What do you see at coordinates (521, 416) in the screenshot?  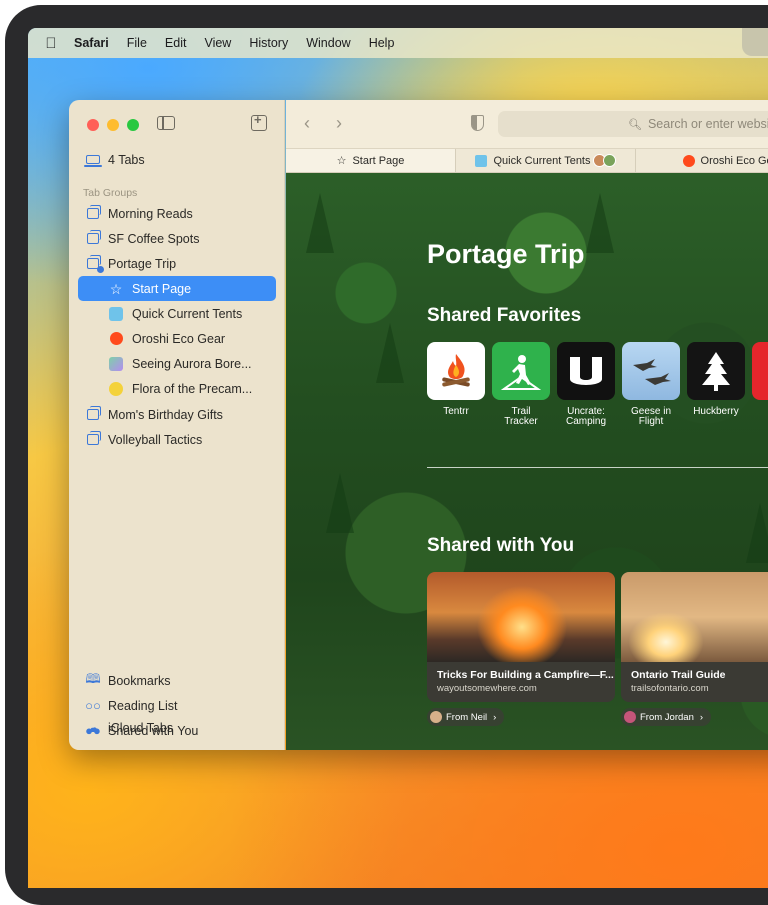 I see `favorite-label: Trail Tracker` at bounding box center [521, 416].